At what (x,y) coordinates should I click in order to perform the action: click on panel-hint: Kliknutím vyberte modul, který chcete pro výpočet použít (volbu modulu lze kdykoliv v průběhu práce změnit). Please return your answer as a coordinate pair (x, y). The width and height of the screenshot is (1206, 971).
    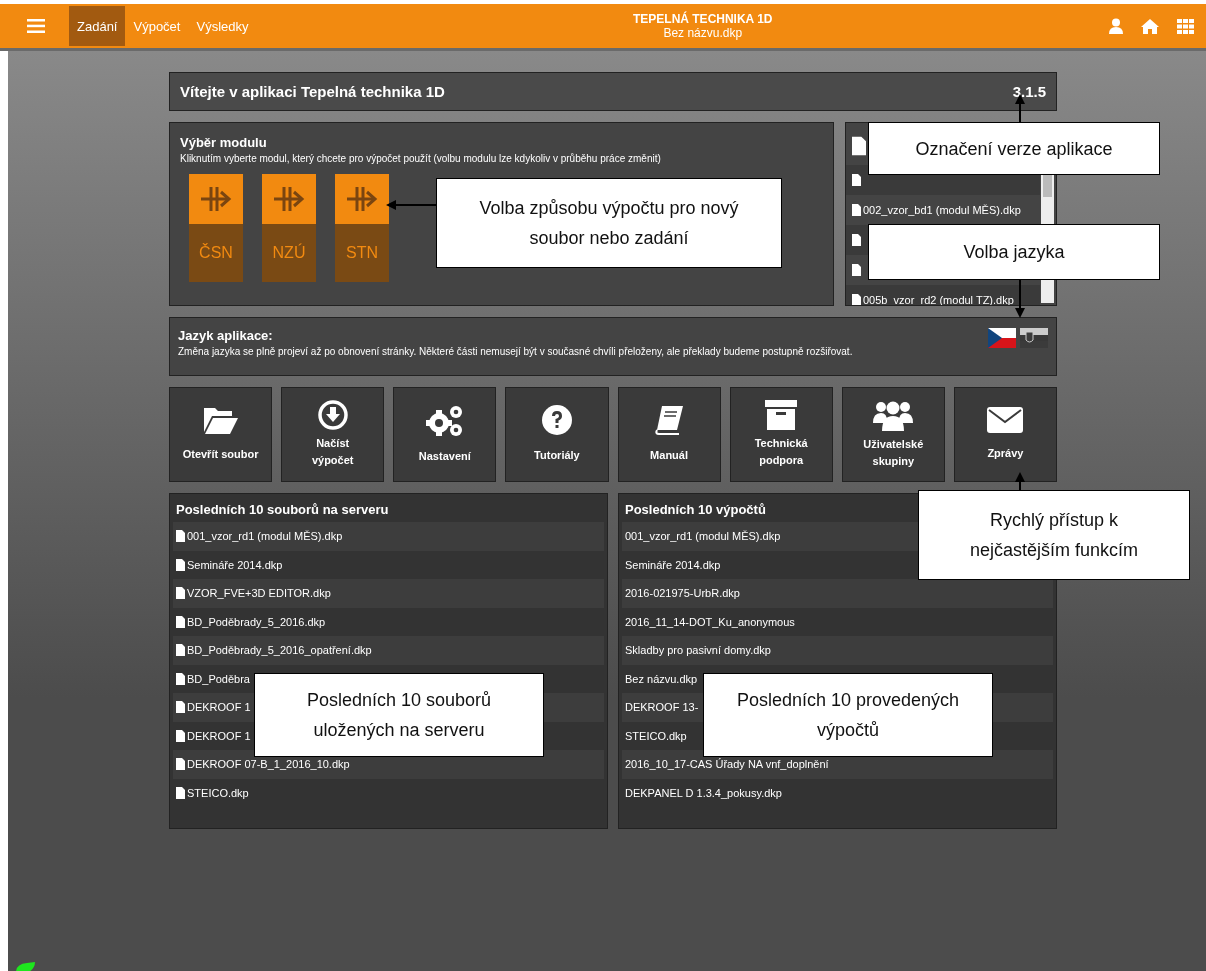
    Looking at the image, I should click on (421, 158).